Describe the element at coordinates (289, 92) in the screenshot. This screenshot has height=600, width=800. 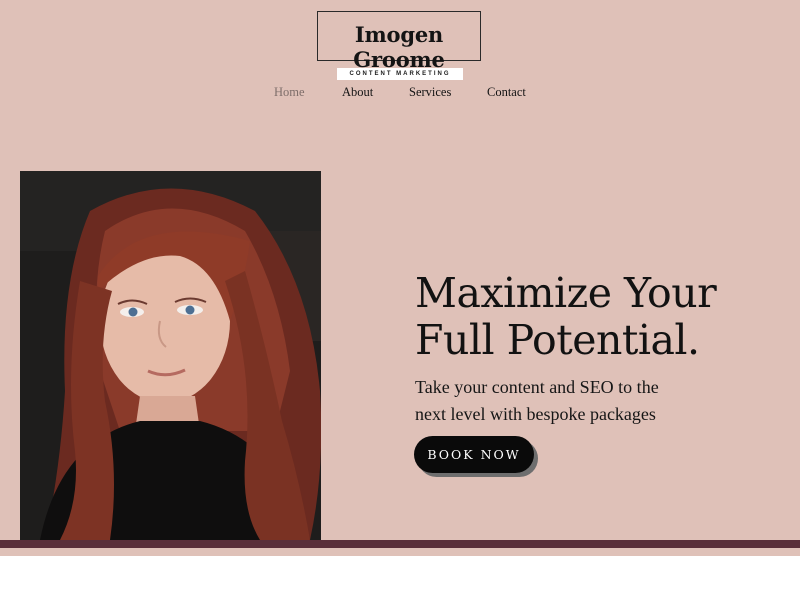
I see `nav-item-home: Home` at that location.